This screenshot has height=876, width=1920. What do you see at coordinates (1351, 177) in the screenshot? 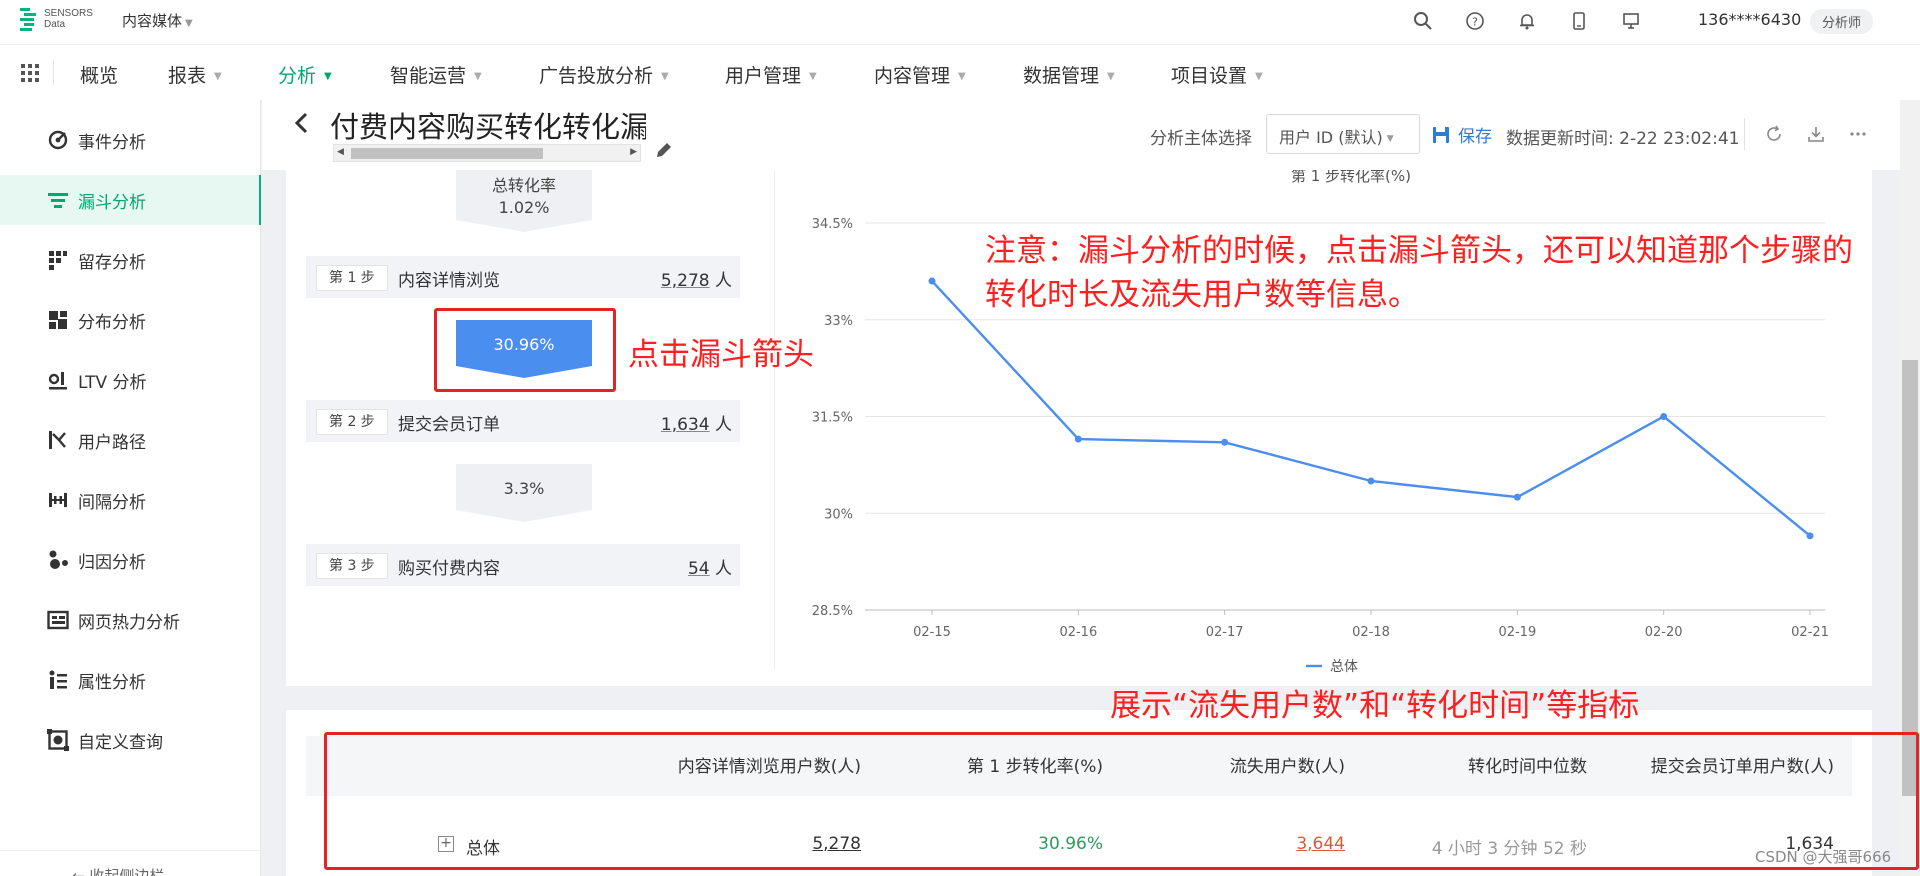
I see `chart-title: 第 1 步转化率(%)` at bounding box center [1351, 177].